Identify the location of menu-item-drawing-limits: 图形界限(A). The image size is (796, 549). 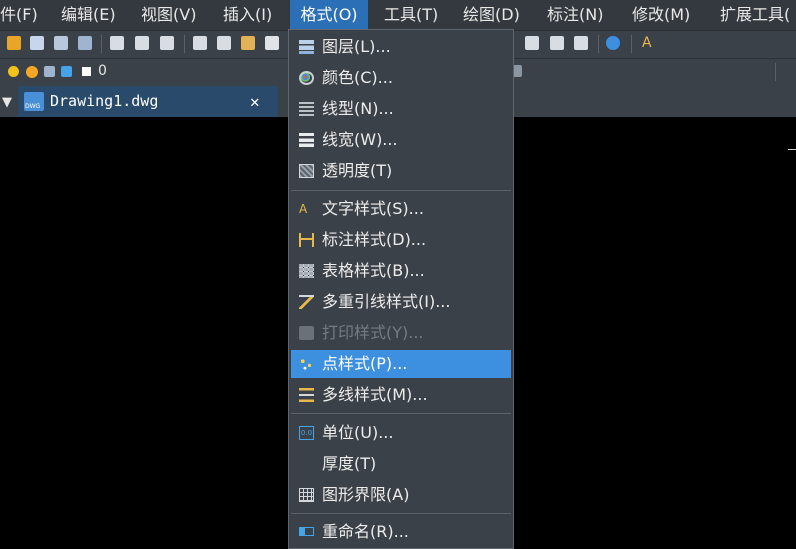
(401, 495).